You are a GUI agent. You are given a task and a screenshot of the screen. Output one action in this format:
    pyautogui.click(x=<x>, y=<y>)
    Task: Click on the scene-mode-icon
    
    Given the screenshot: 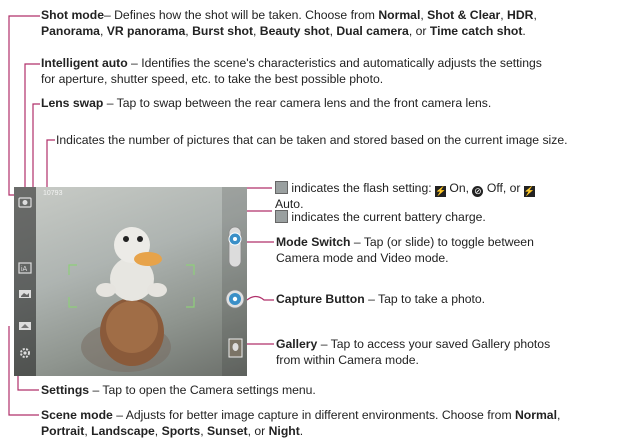 What is the action you would take?
    pyautogui.click(x=25, y=326)
    